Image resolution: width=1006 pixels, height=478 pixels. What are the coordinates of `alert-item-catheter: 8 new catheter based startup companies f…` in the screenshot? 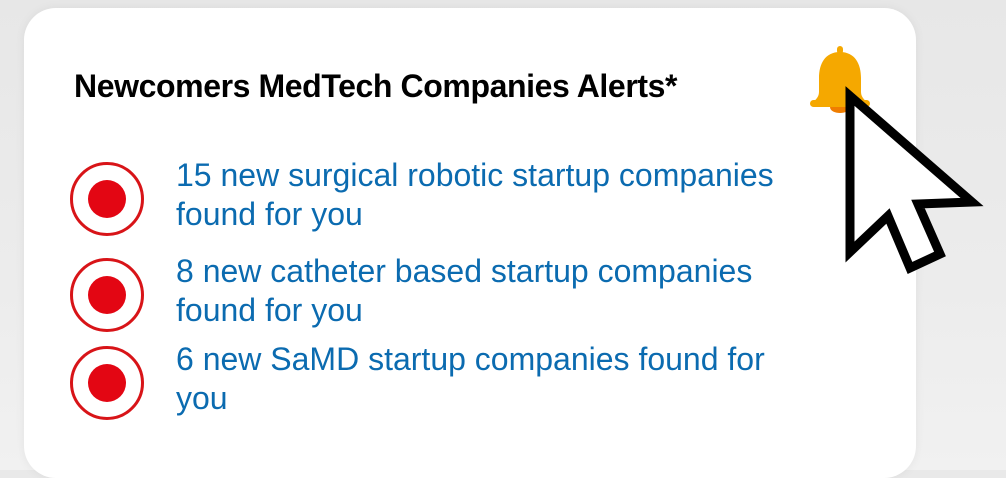 It's located at (450, 294).